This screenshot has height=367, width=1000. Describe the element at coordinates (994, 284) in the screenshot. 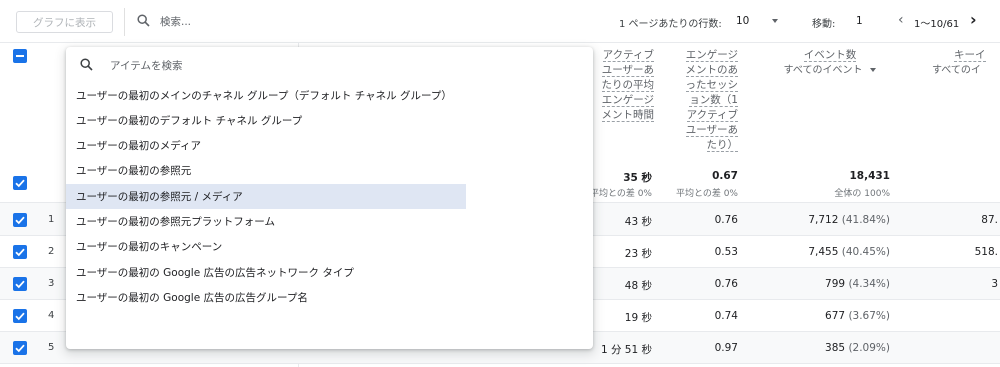

I see `cell-key-events: 3` at that location.